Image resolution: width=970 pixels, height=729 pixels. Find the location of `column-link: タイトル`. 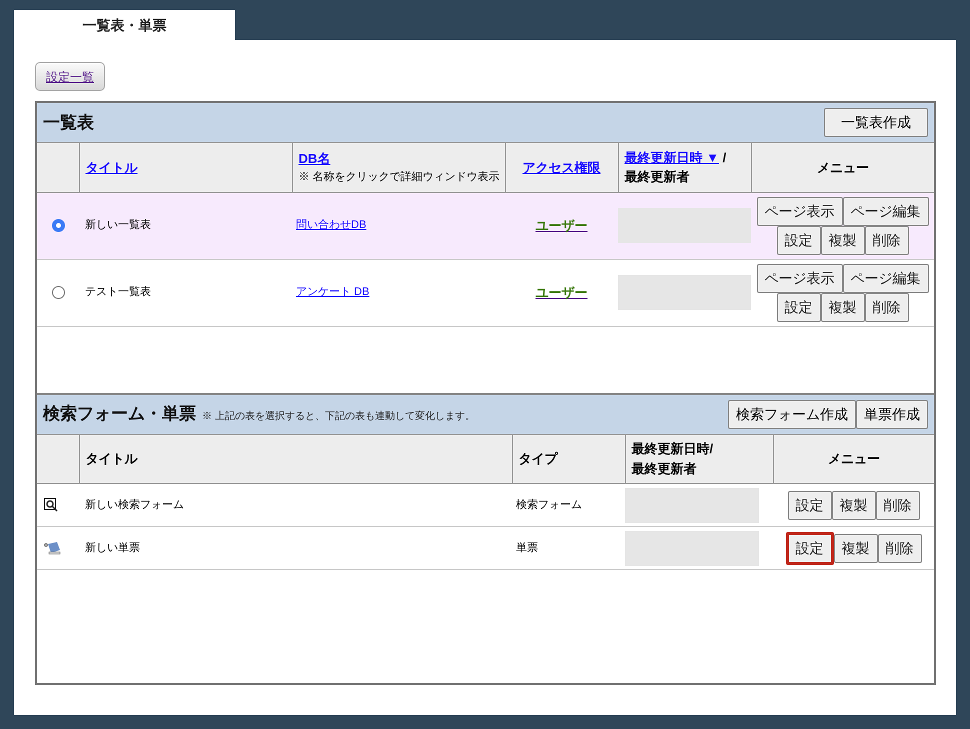

column-link: タイトル is located at coordinates (112, 167).